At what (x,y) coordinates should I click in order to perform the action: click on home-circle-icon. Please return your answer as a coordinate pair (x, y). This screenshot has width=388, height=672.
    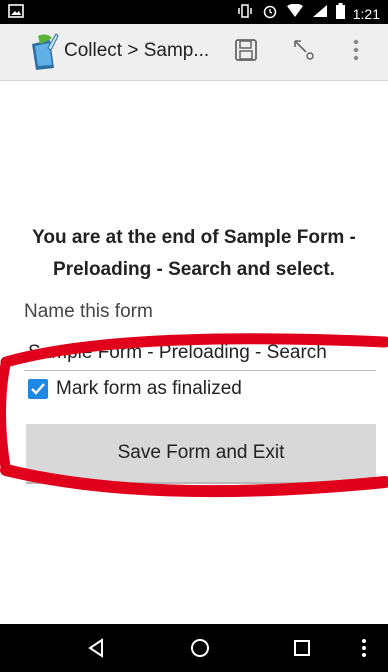
    Looking at the image, I should click on (200, 648).